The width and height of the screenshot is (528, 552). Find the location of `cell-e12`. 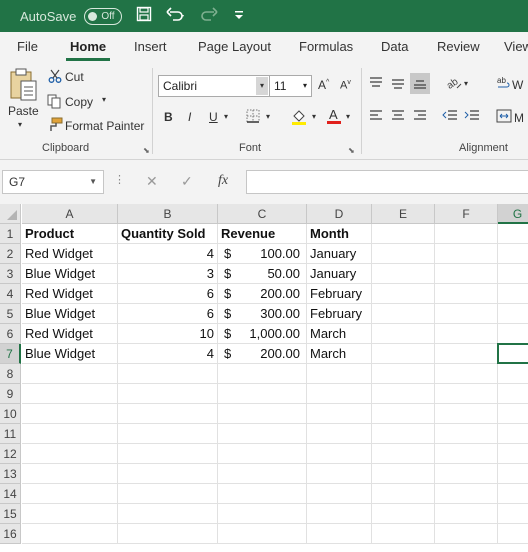

cell-e12 is located at coordinates (403, 454).